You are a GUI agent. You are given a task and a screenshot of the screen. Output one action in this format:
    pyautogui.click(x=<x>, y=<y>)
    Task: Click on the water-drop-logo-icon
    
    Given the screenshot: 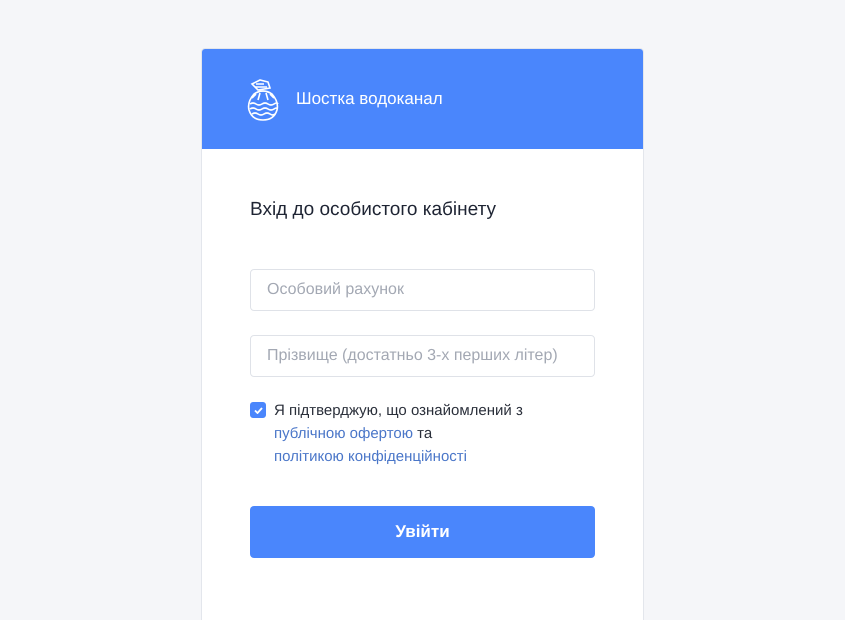 What is the action you would take?
    pyautogui.click(x=263, y=99)
    